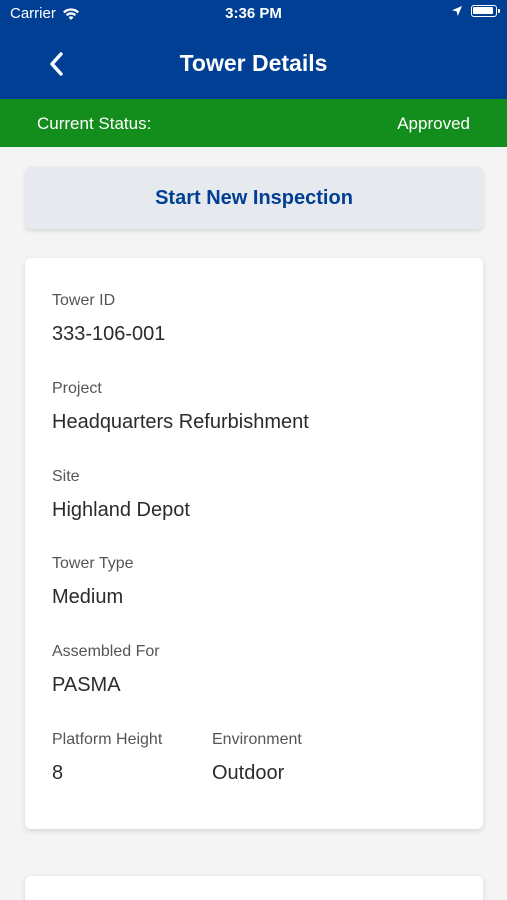 Image resolution: width=507 pixels, height=900 pixels. I want to click on clock: 3:36 PM, so click(253, 13).